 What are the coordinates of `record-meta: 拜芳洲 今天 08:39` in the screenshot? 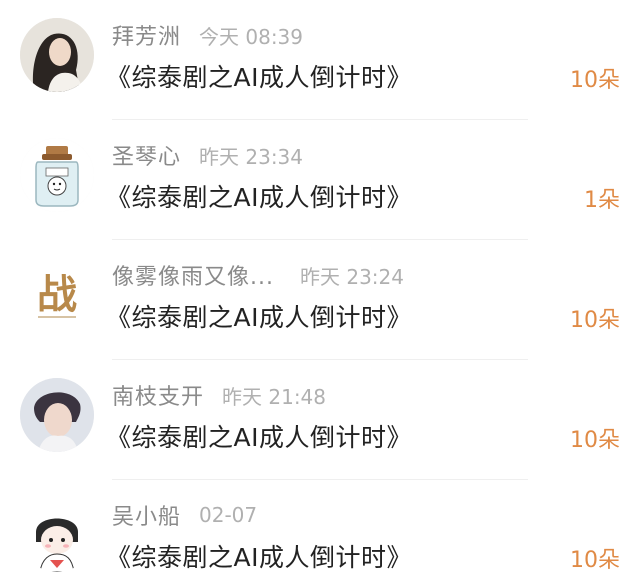 It's located at (208, 35).